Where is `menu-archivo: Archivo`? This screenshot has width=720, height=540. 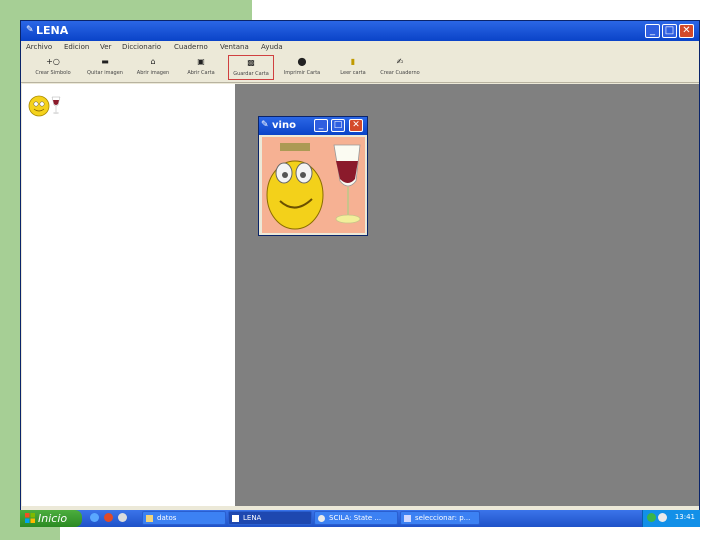 menu-archivo: Archivo is located at coordinates (39, 47).